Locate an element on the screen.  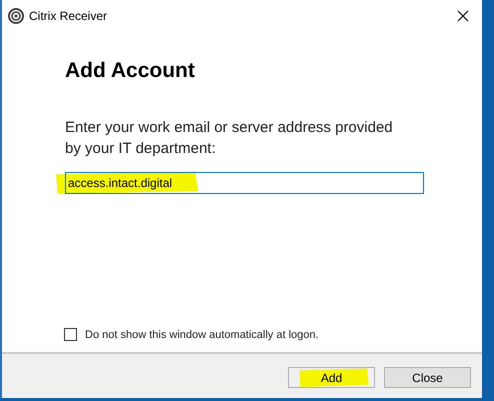
dialog-button: Close is located at coordinates (427, 377).